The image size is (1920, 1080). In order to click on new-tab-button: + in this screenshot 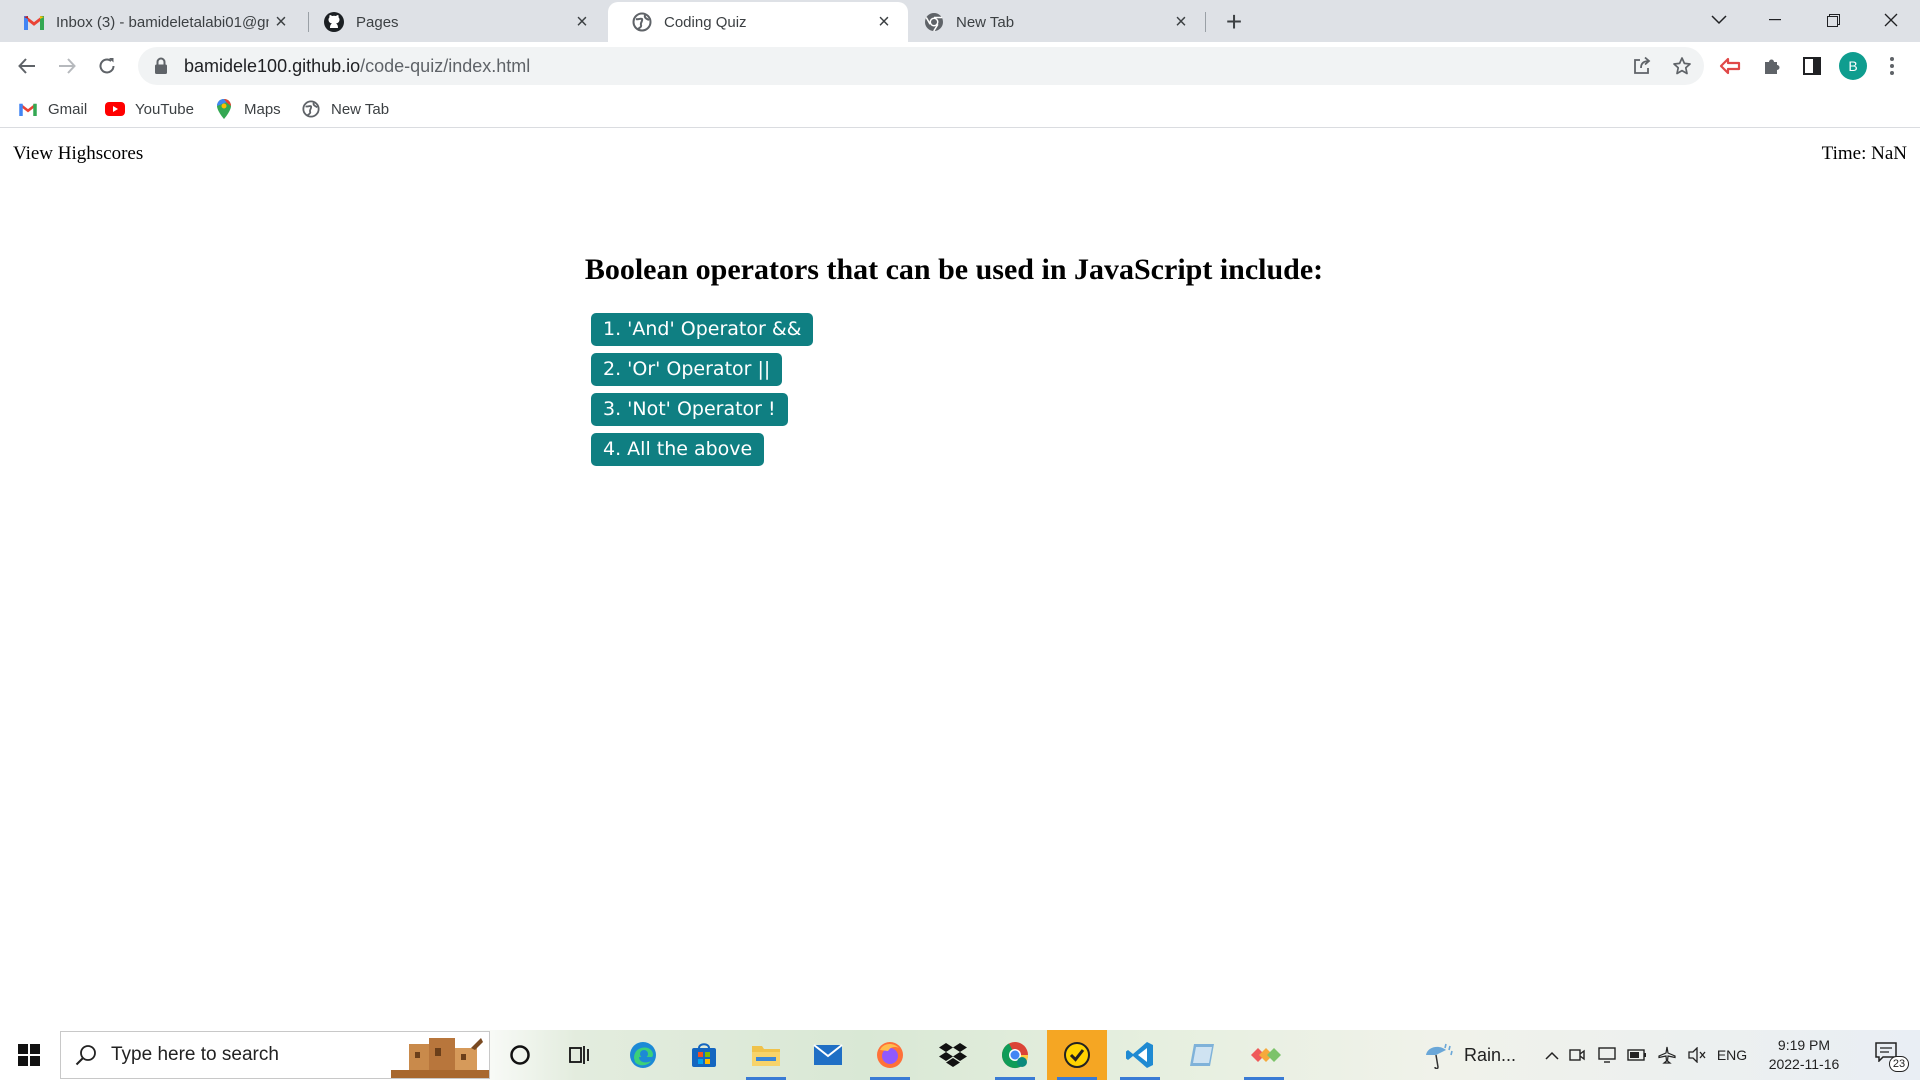, I will do `click(1234, 22)`.